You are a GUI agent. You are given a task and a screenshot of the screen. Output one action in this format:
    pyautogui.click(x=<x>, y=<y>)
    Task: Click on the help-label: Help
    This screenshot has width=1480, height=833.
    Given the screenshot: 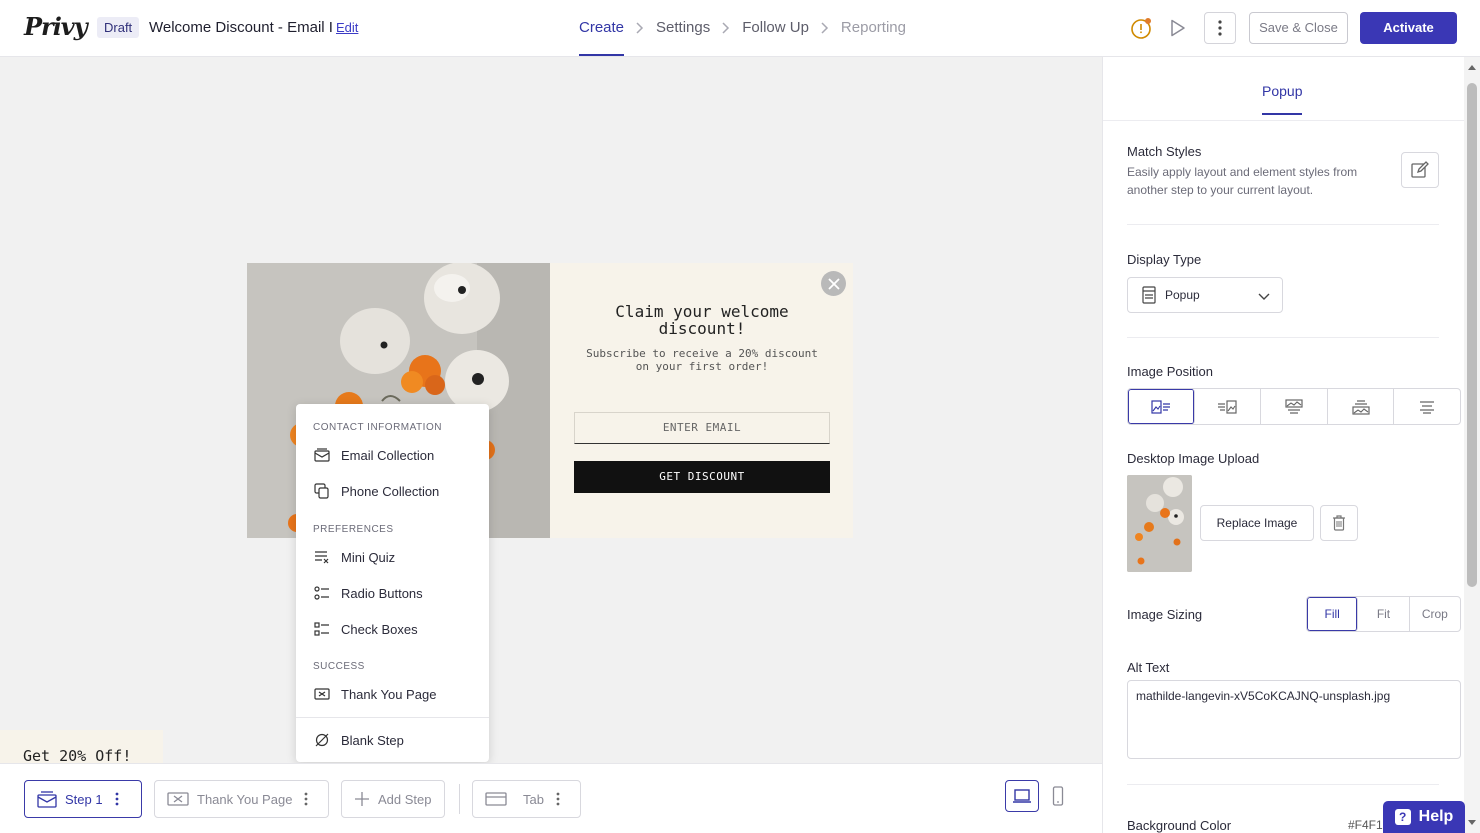 What is the action you would take?
    pyautogui.click(x=1436, y=816)
    